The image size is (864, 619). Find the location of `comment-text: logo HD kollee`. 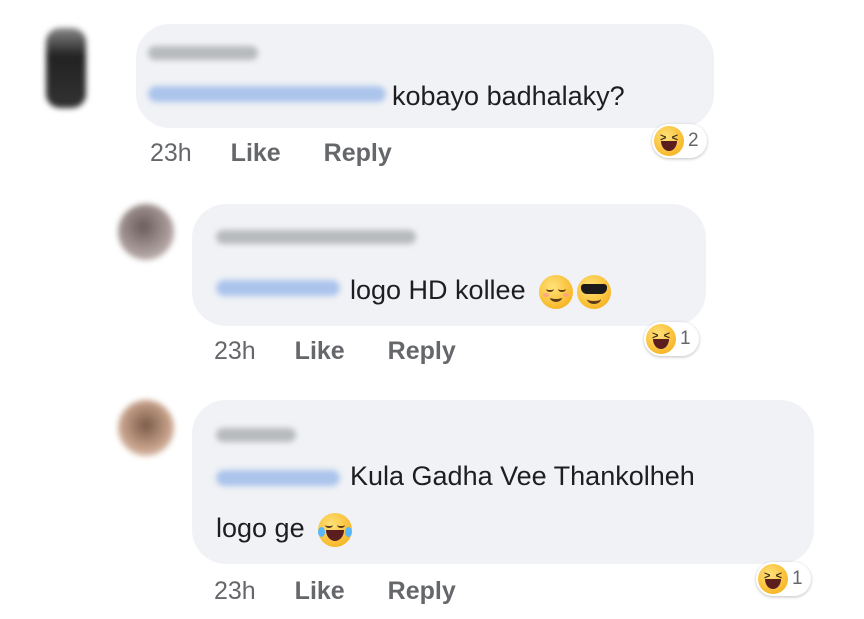

comment-text: logo HD kollee is located at coordinates (481, 291).